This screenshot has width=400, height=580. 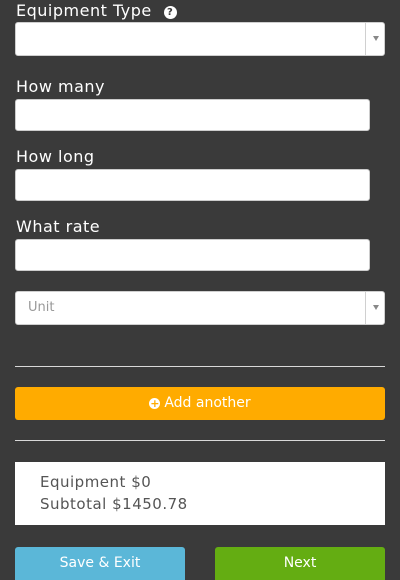 I want to click on equipment-type-dropdown-toggle, so click(x=374, y=39).